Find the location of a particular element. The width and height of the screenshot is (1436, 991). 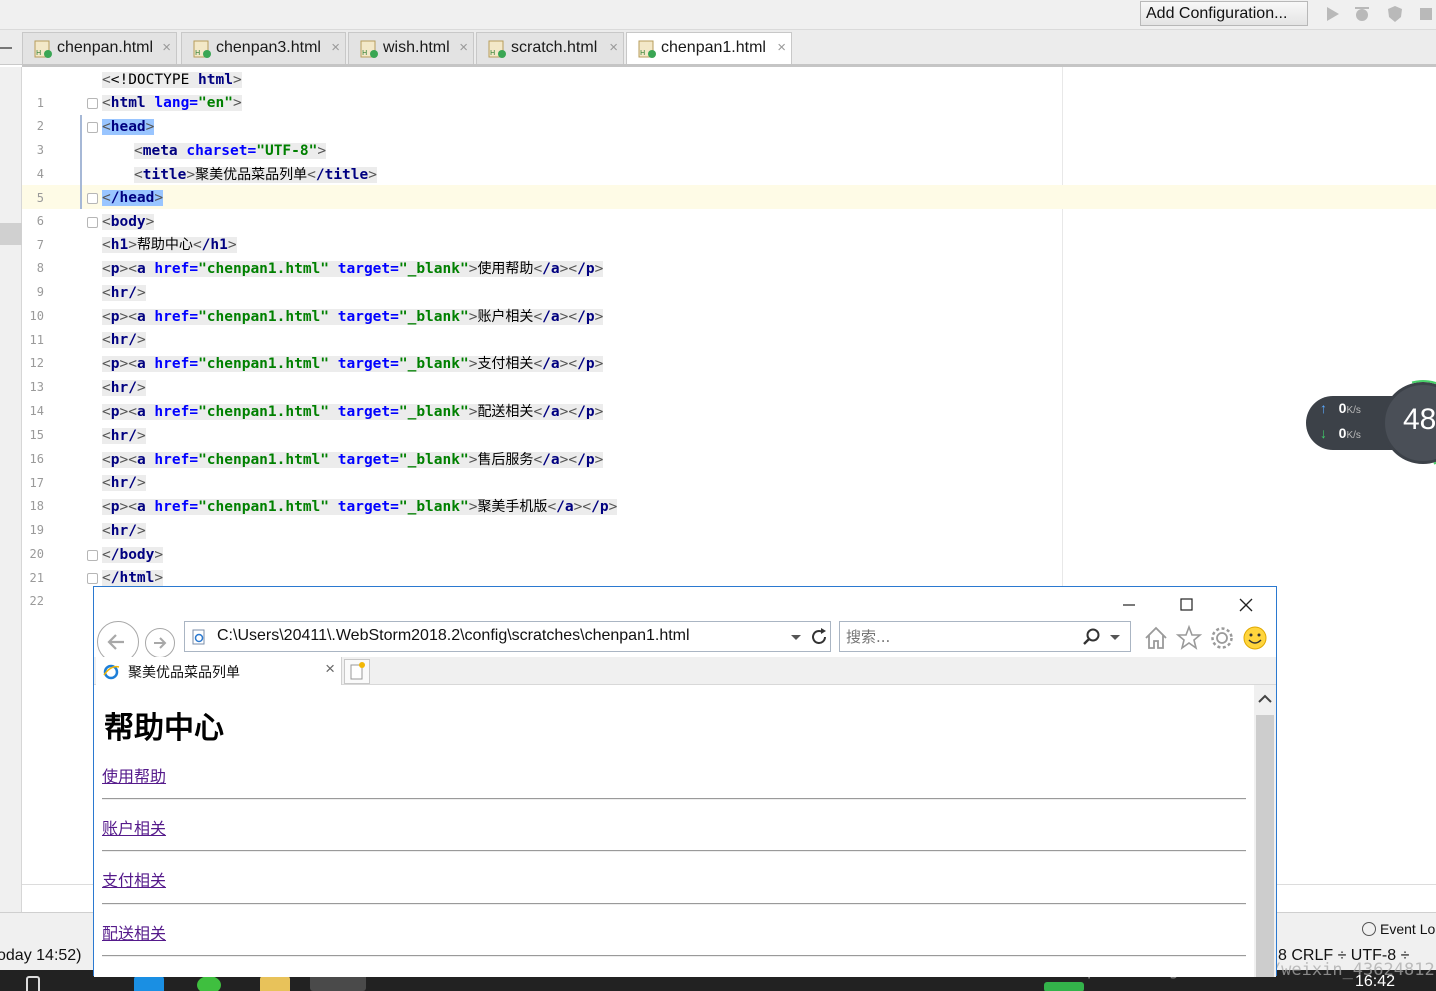

tab-chenpan-html: H chenpan.html × is located at coordinates (99, 48).